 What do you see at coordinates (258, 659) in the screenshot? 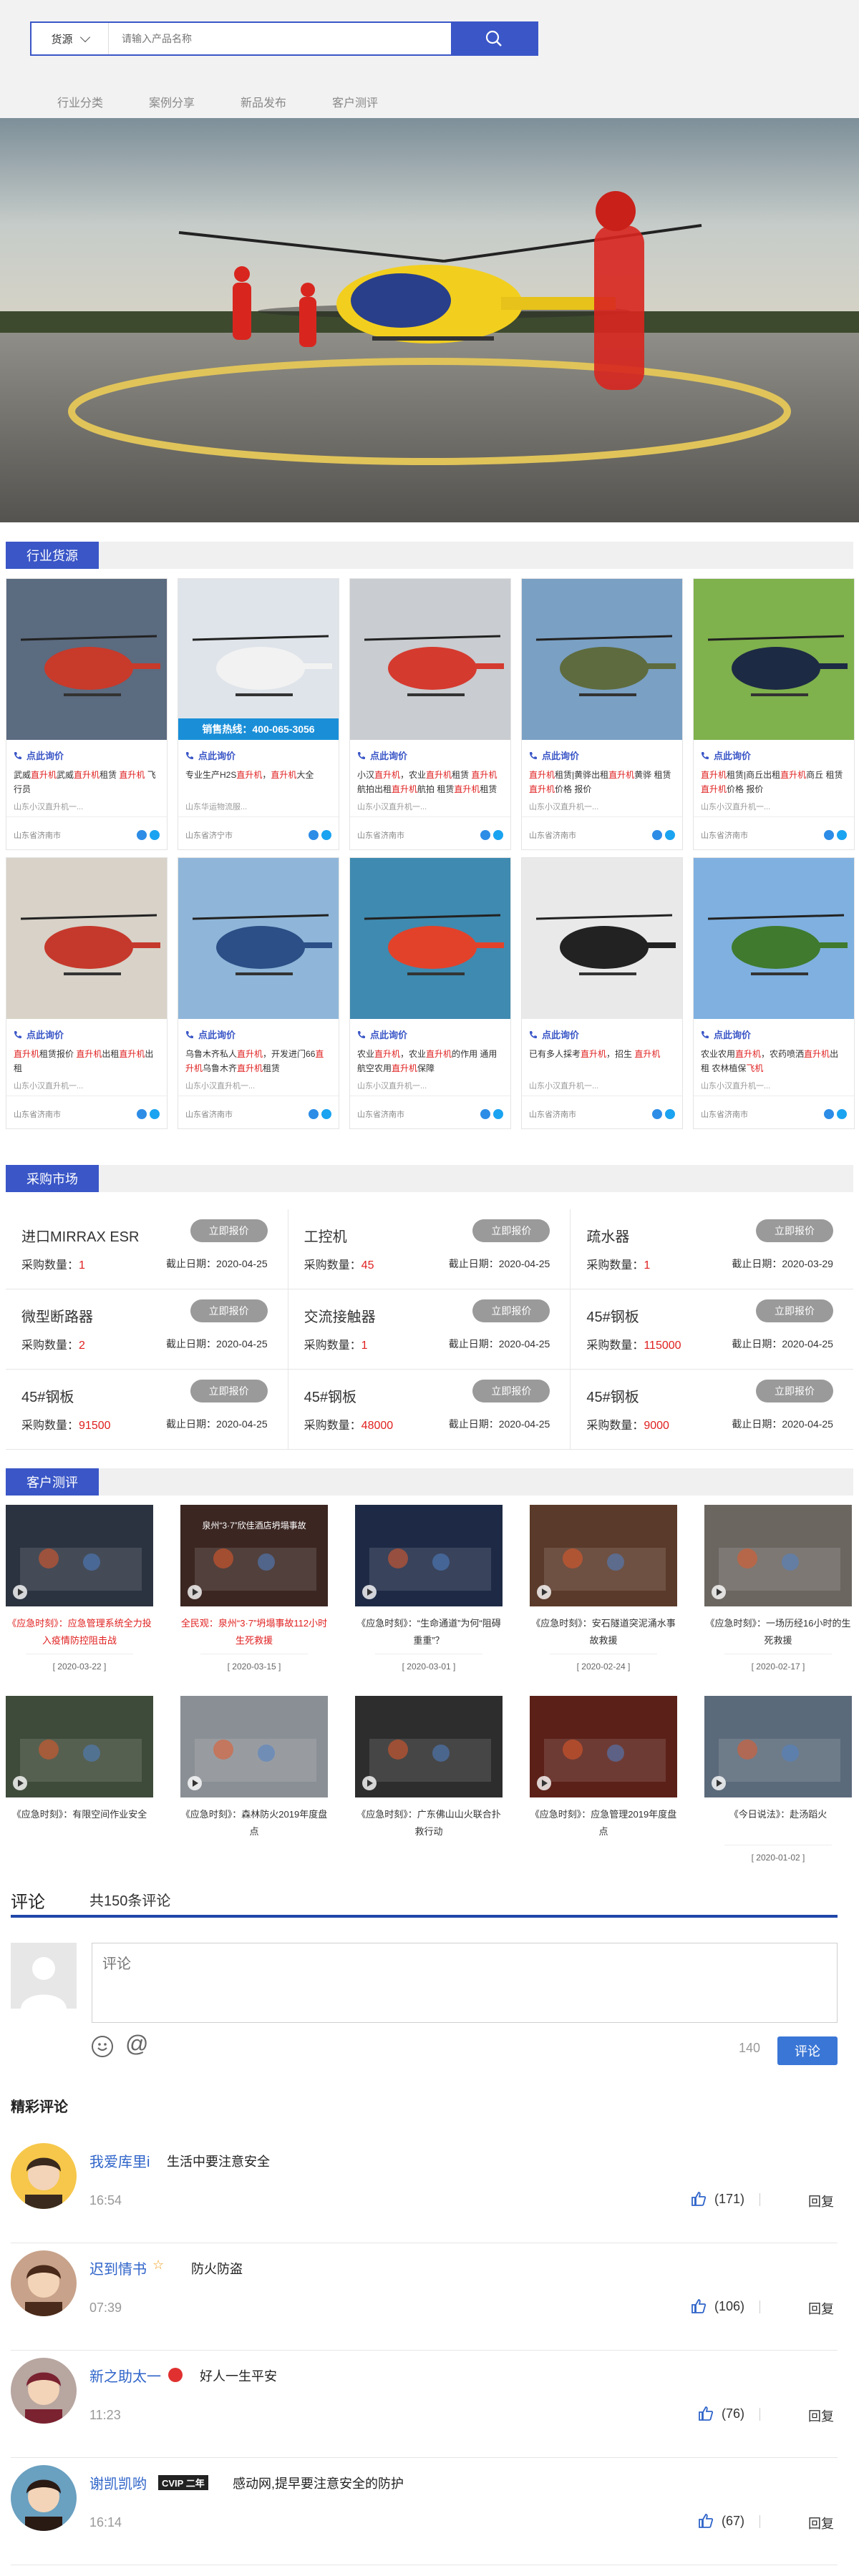
I see `product-image: 销售热线：400-065-3056` at bounding box center [258, 659].